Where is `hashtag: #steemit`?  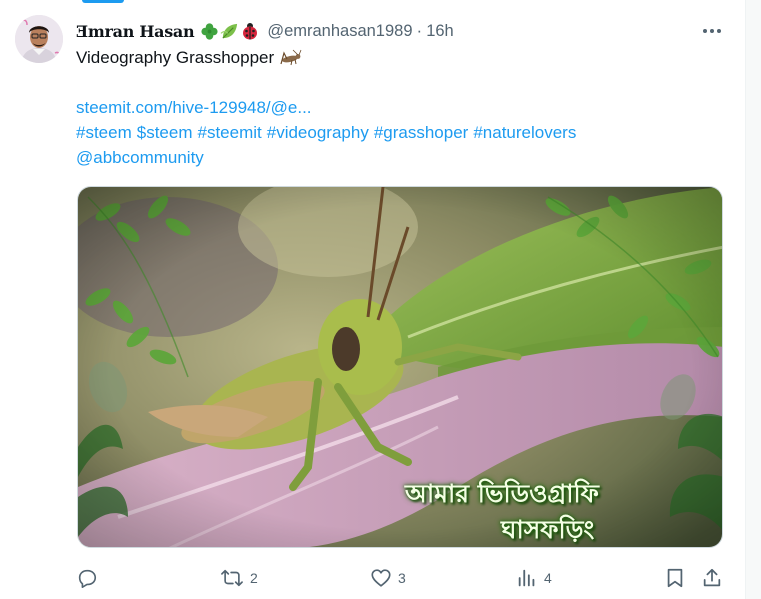
hashtag: #steemit is located at coordinates (230, 132).